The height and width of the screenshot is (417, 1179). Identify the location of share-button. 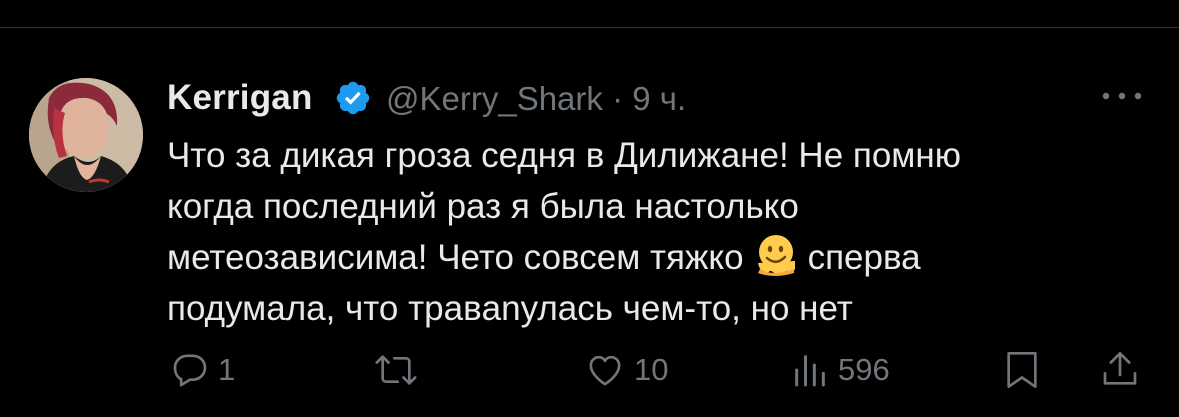
(1120, 370).